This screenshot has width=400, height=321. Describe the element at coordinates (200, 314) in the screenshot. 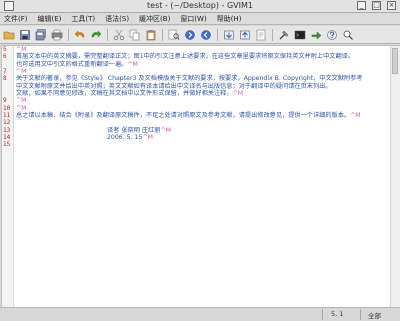

I see `status-bar: 5, 1 全部` at that location.